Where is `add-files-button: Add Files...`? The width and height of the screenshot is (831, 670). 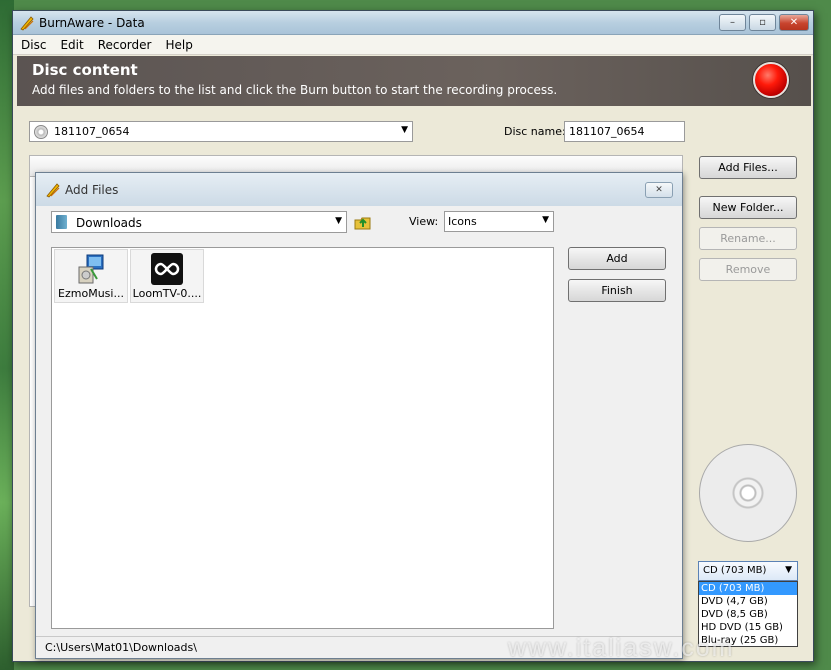
add-files-button: Add Files... is located at coordinates (748, 167).